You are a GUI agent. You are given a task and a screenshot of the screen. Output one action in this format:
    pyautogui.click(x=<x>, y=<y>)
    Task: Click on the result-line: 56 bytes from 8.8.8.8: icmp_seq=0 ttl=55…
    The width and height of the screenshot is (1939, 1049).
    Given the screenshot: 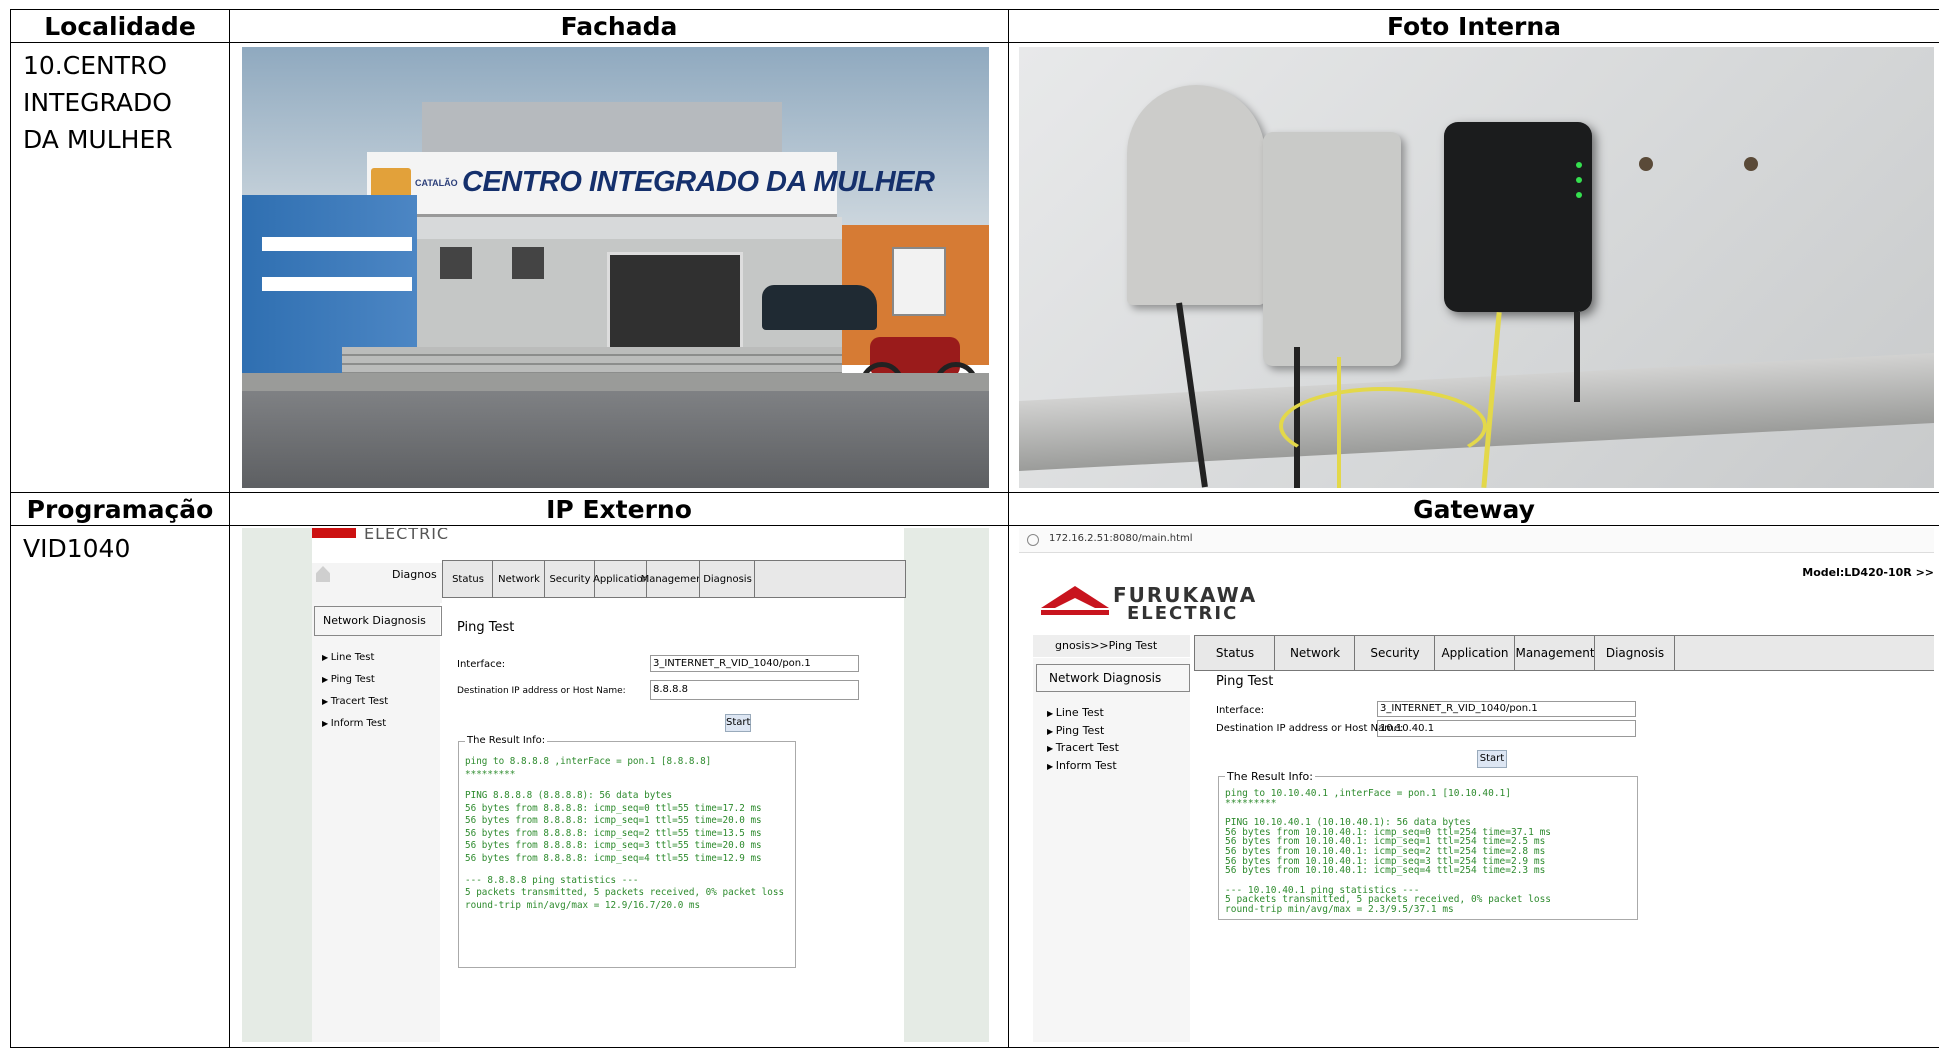 What is the action you would take?
    pyautogui.click(x=613, y=808)
    